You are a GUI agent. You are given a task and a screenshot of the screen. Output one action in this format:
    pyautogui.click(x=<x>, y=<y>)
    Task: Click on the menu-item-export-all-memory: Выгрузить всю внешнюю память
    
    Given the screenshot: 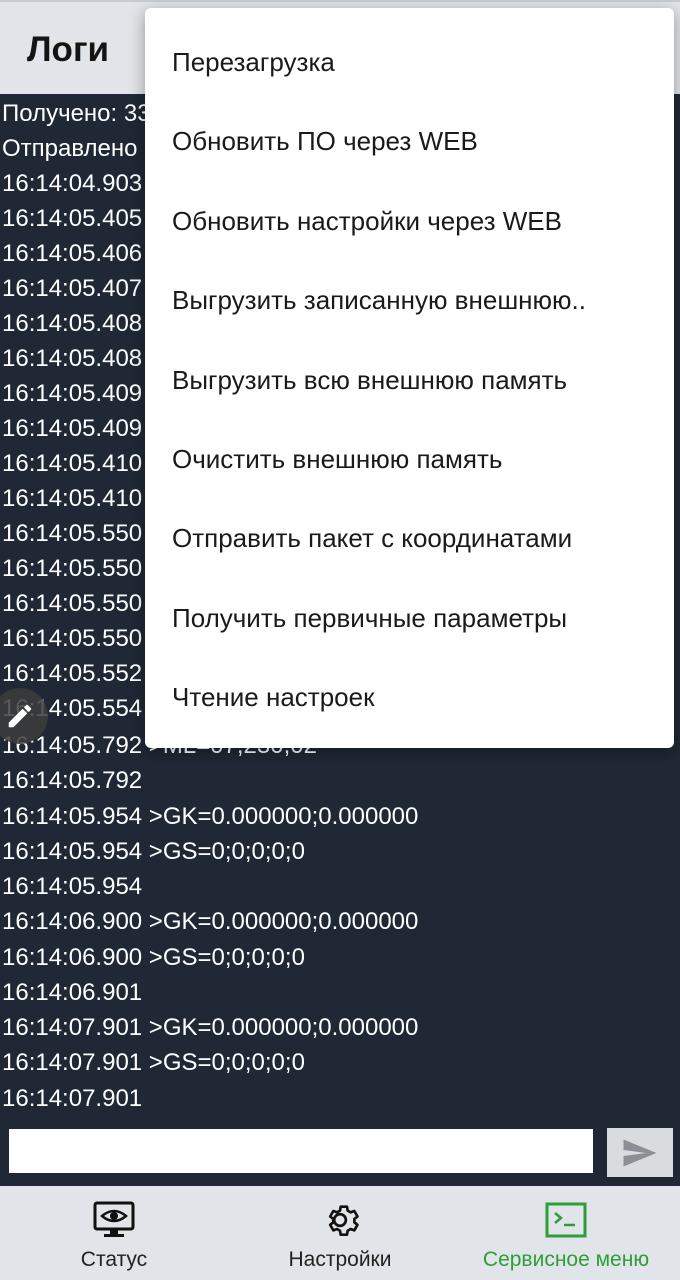 What is the action you would take?
    pyautogui.click(x=409, y=380)
    